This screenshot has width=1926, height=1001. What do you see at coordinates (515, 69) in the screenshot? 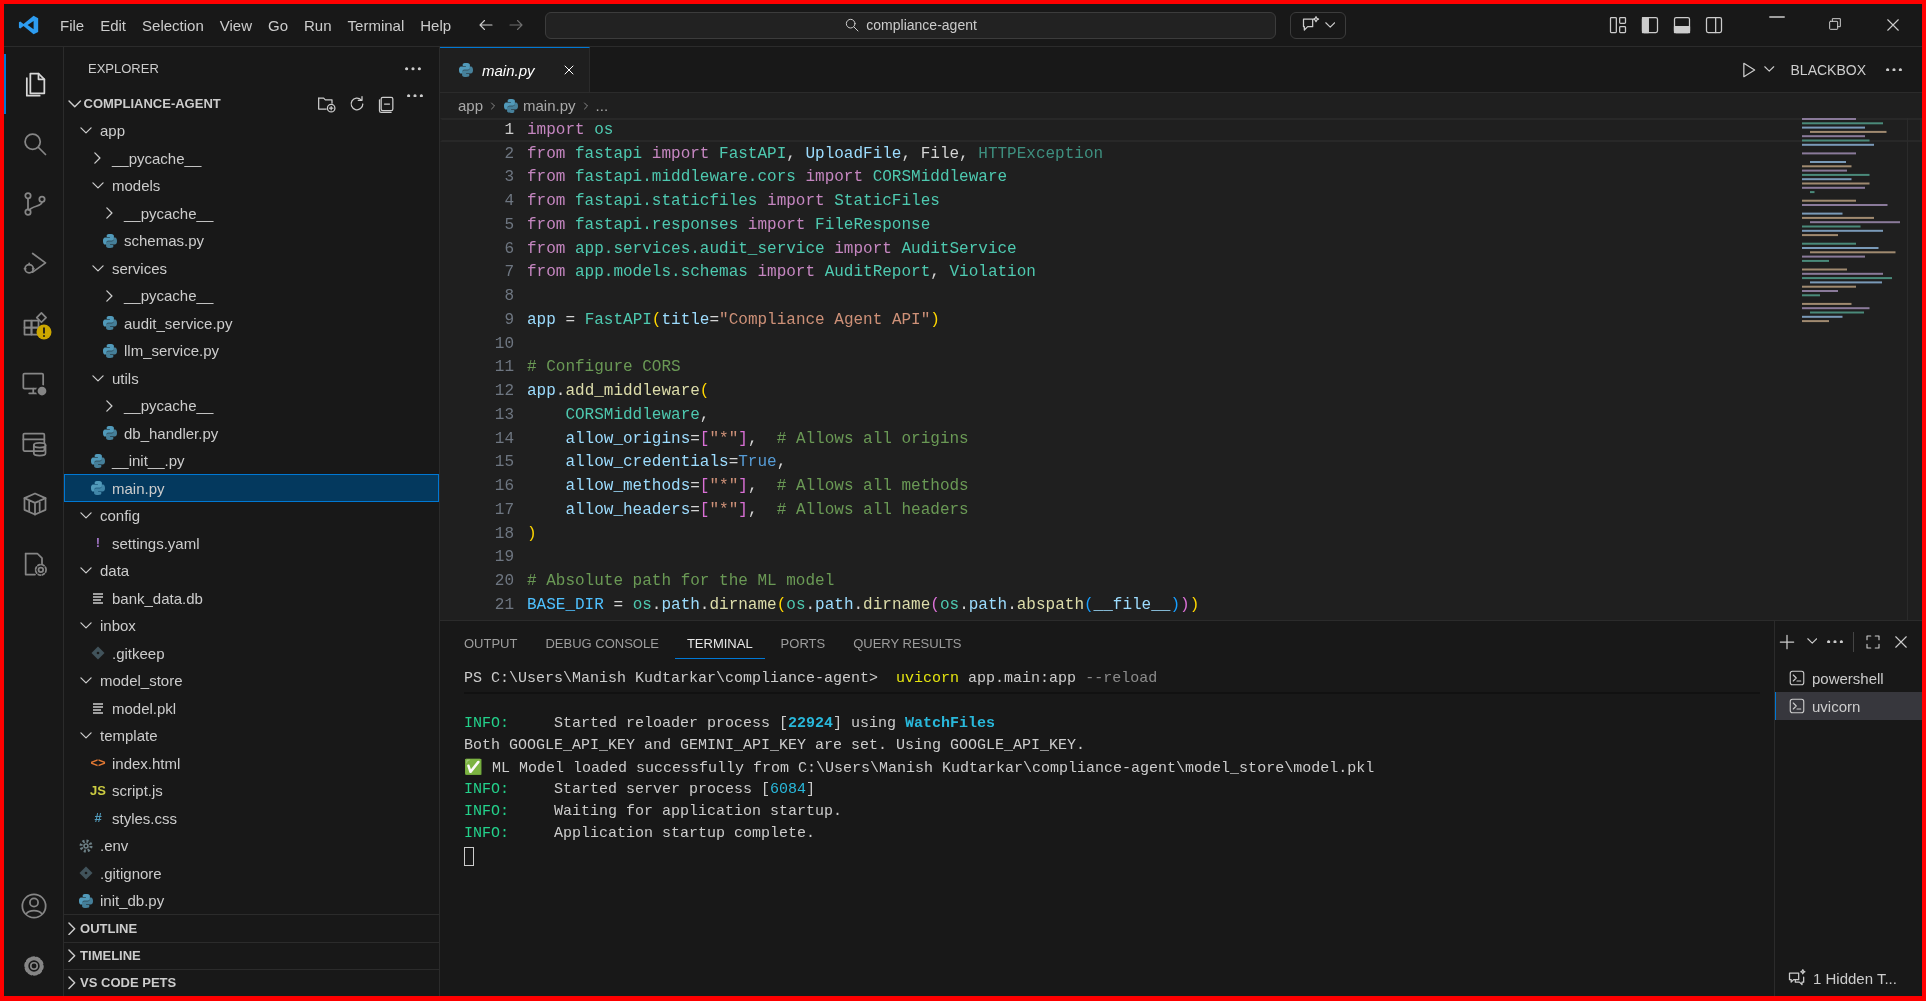
I see `editor-tab: main.py` at bounding box center [515, 69].